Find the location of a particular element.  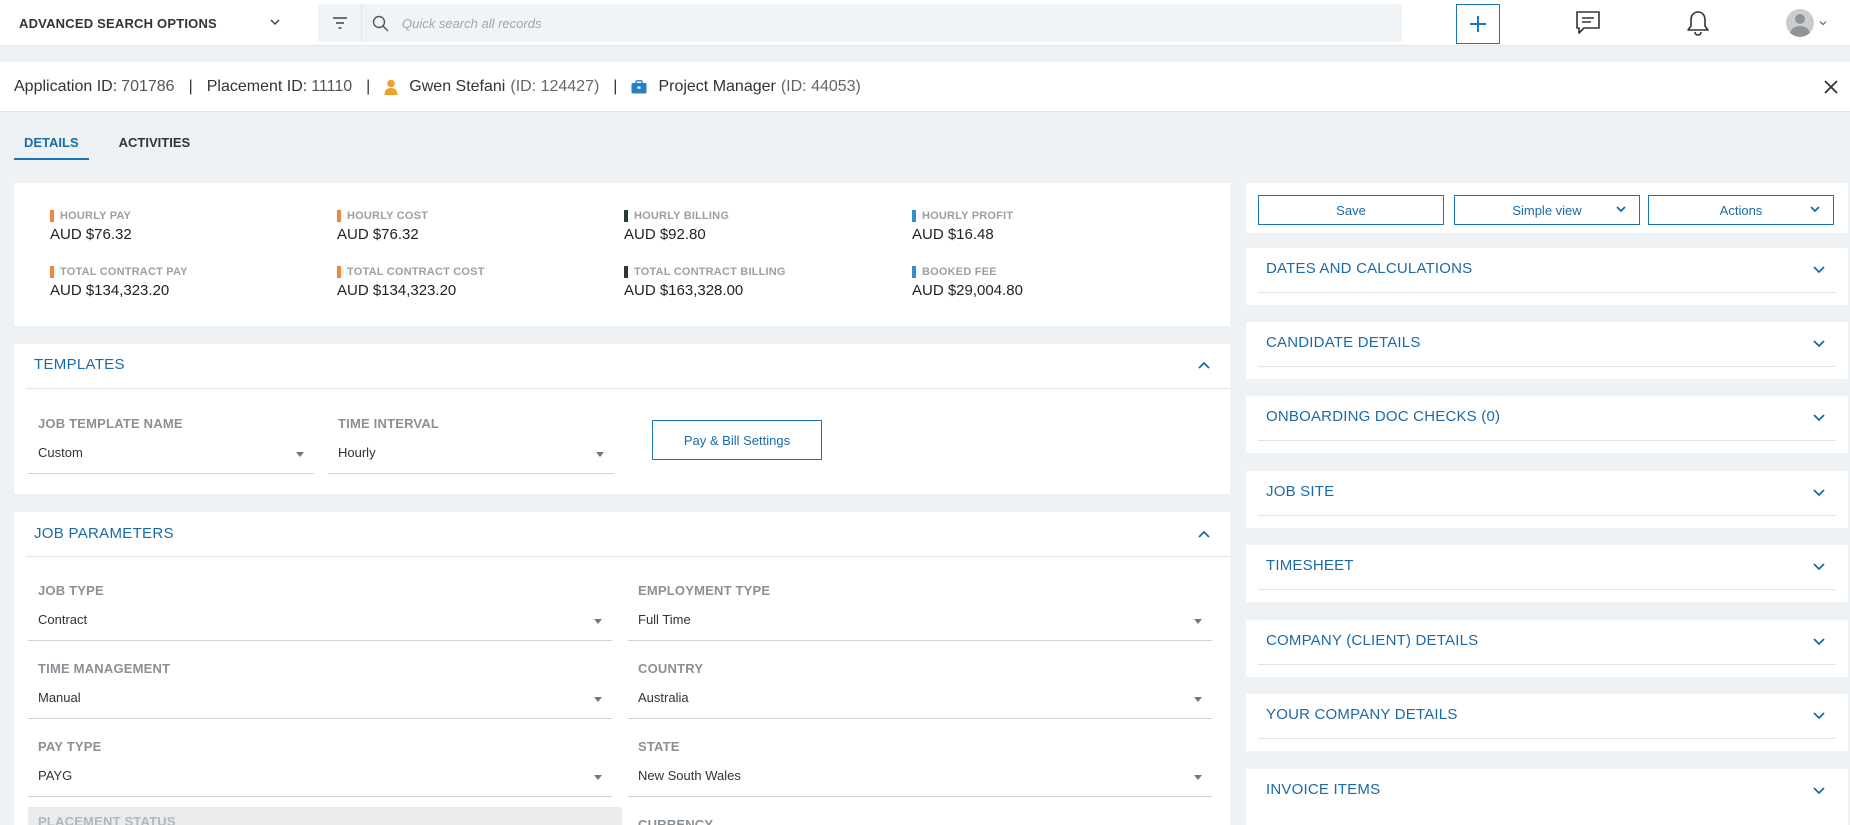

stat-label: TOTAL CONTRACT BILLING is located at coordinates (705, 272).